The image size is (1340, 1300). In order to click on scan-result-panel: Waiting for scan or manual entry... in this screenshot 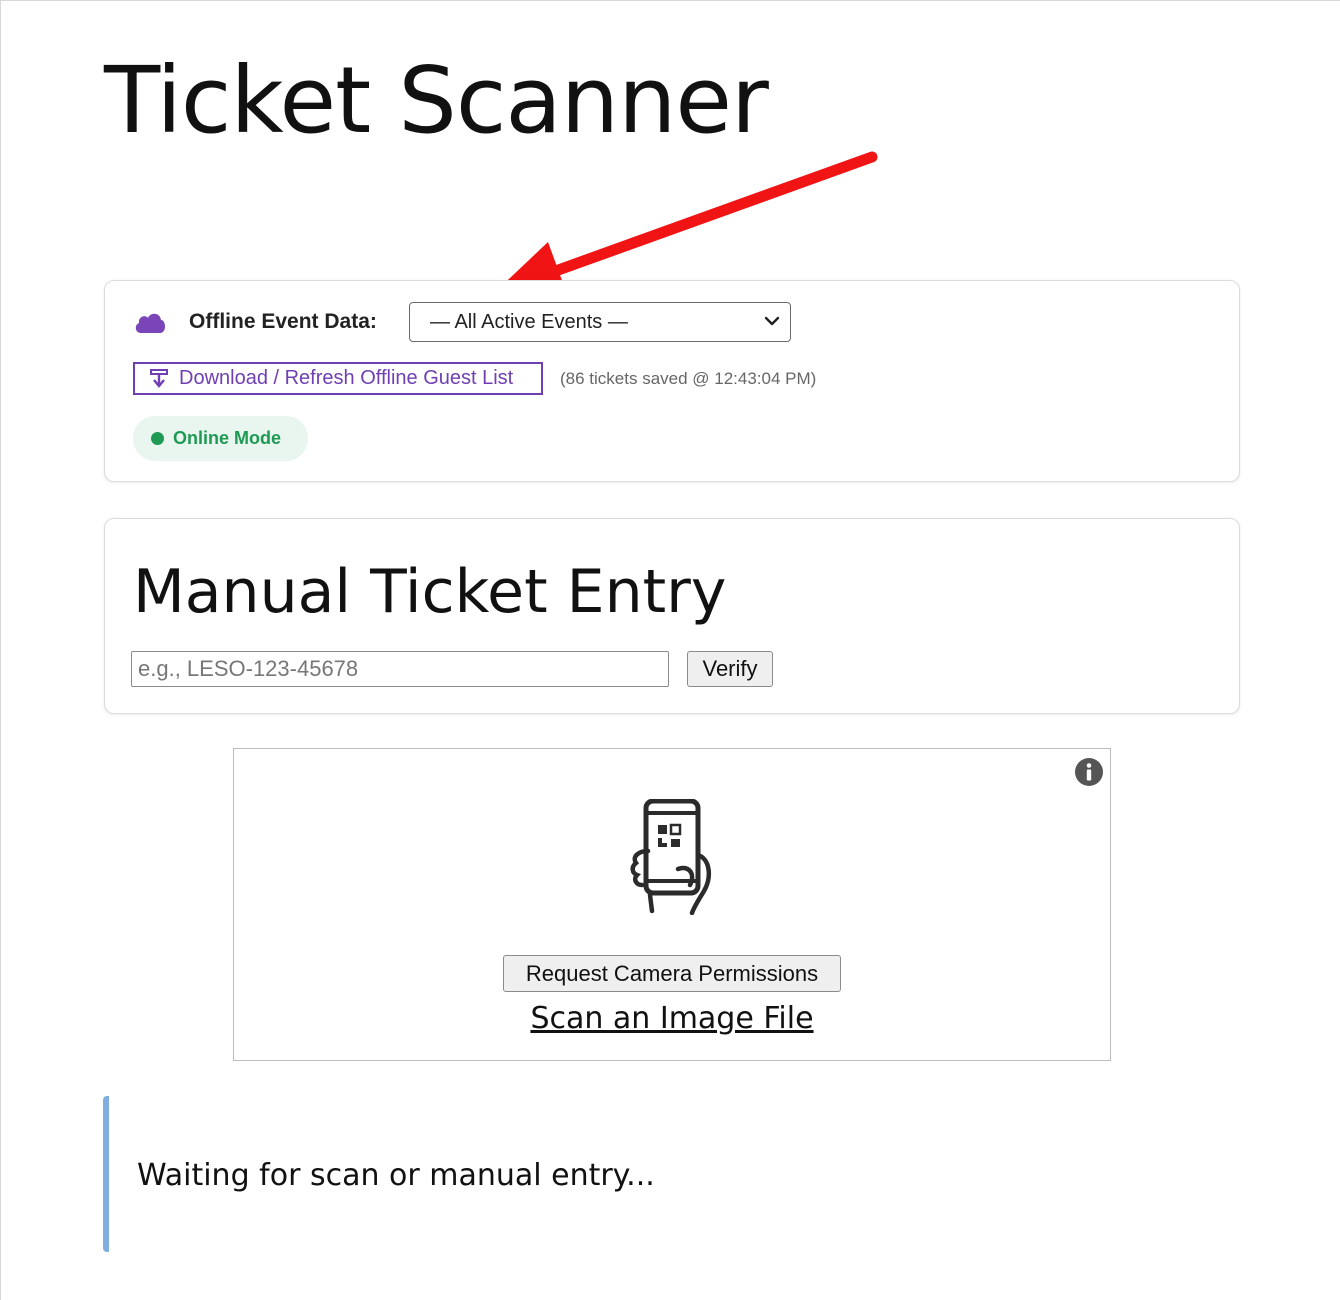, I will do `click(673, 1174)`.